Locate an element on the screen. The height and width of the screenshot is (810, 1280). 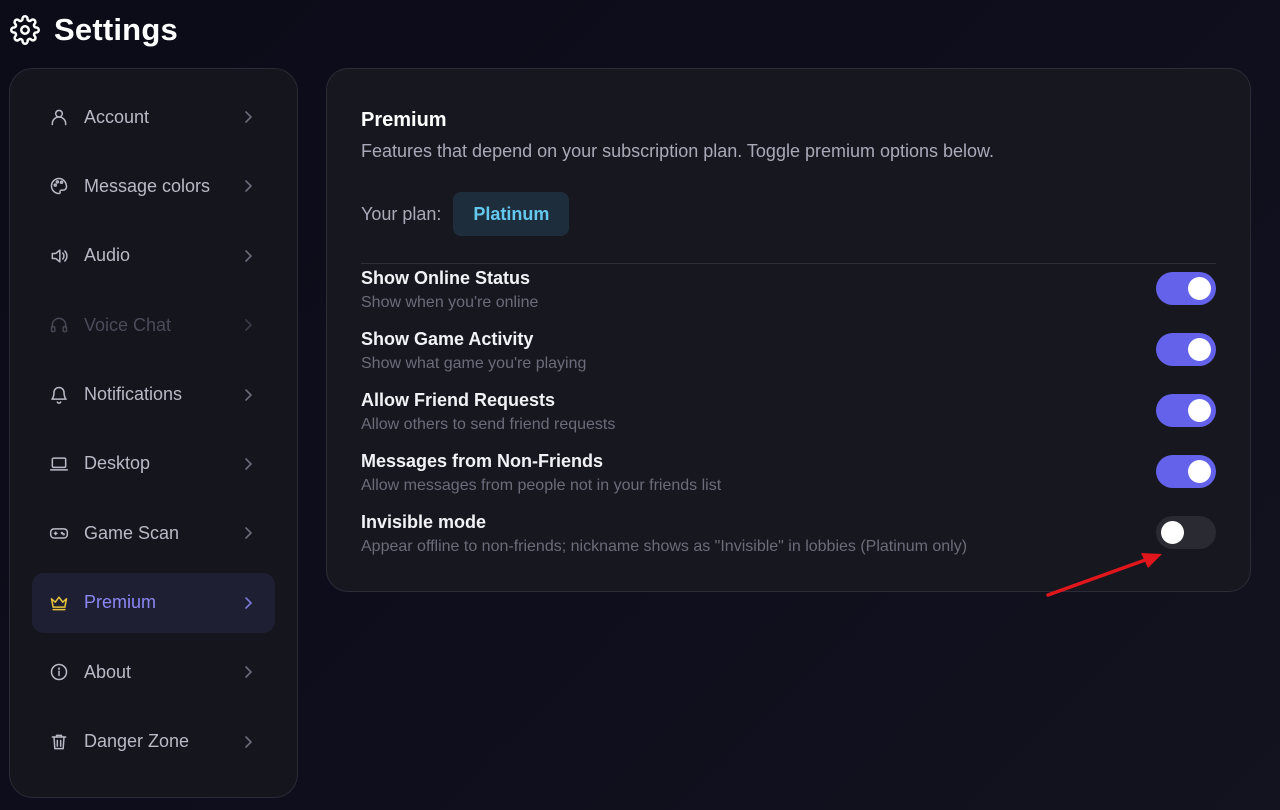
toggle-show-online-status is located at coordinates (1186, 288).